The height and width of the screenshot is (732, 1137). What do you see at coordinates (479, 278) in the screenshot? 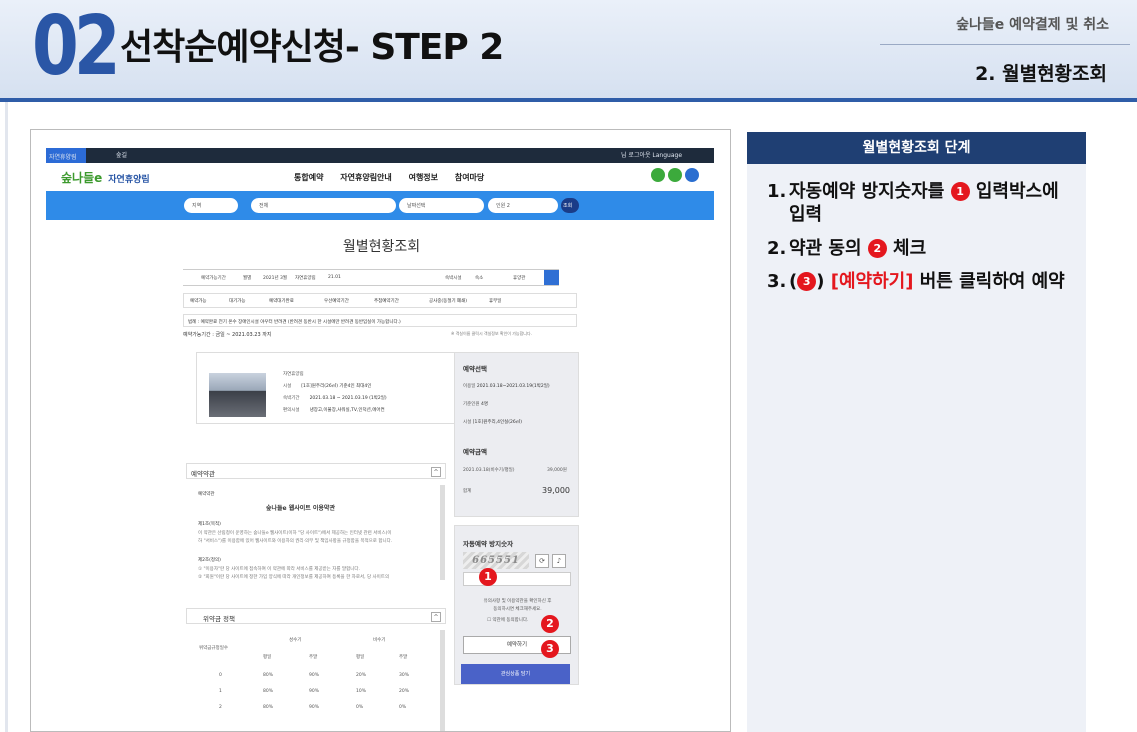
I see `facility-select: 숙소` at bounding box center [479, 278].